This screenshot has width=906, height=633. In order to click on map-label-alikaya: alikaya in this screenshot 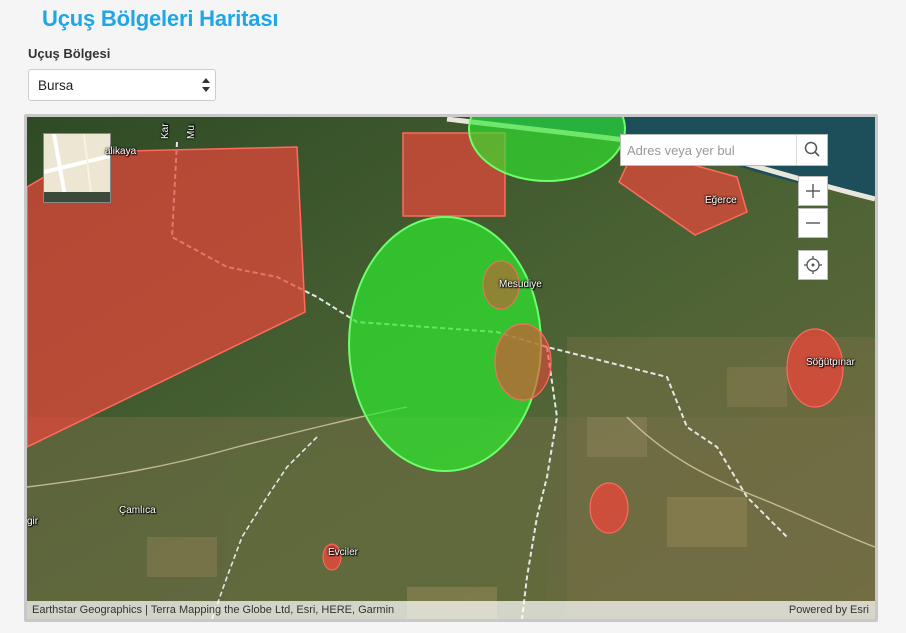, I will do `click(121, 151)`.